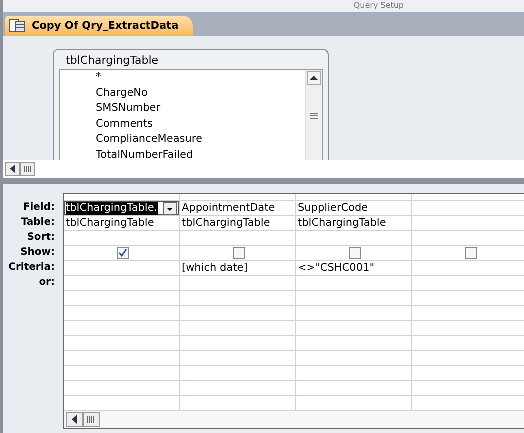  I want to click on row-label: Table:, so click(37, 223).